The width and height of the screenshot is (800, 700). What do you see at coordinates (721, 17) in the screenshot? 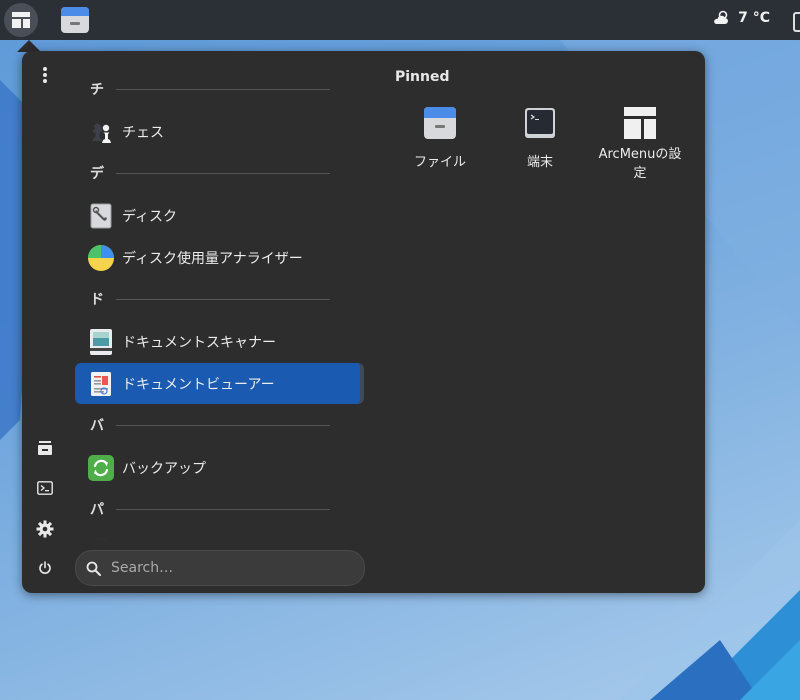
I see `cloud-sun-icon` at bounding box center [721, 17].